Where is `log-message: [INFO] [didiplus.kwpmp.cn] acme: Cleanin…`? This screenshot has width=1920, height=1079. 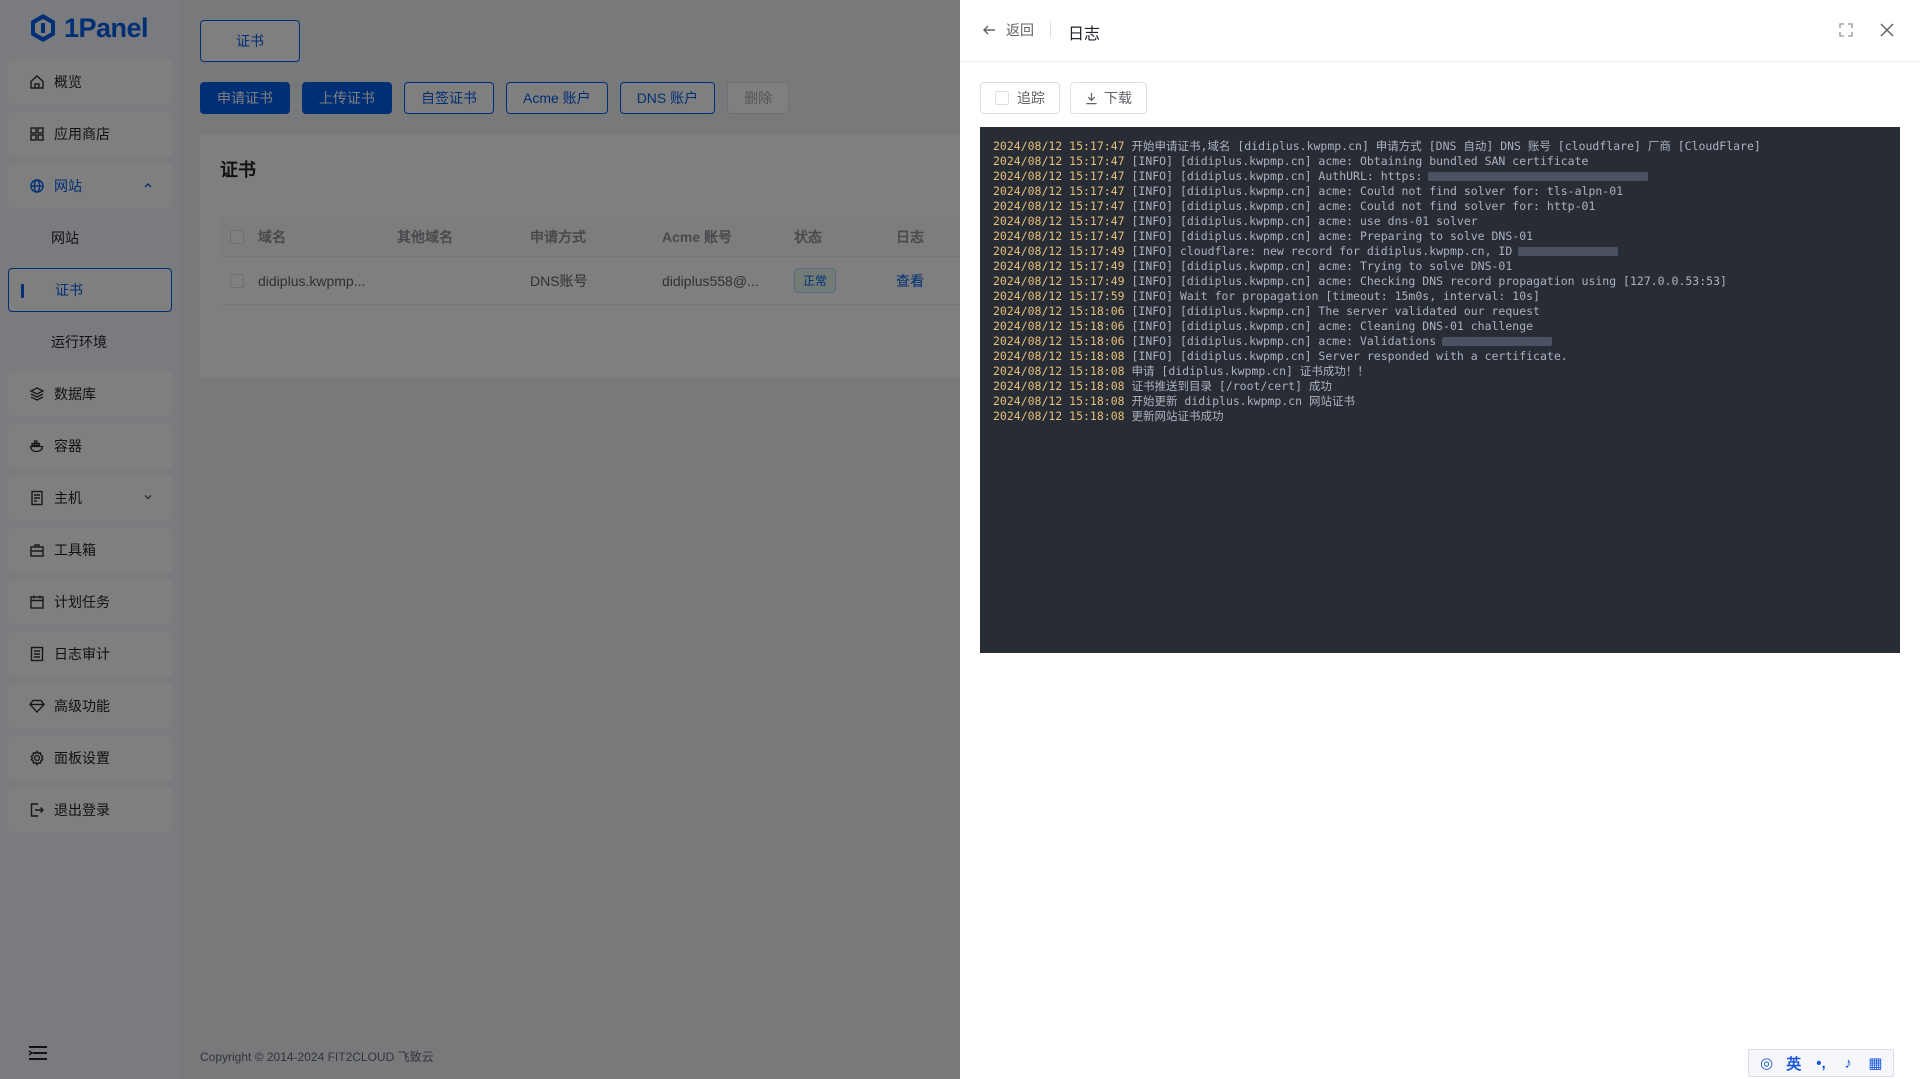
log-message: [INFO] [didiplus.kwpmp.cn] acme: Cleanin… is located at coordinates (1329, 326).